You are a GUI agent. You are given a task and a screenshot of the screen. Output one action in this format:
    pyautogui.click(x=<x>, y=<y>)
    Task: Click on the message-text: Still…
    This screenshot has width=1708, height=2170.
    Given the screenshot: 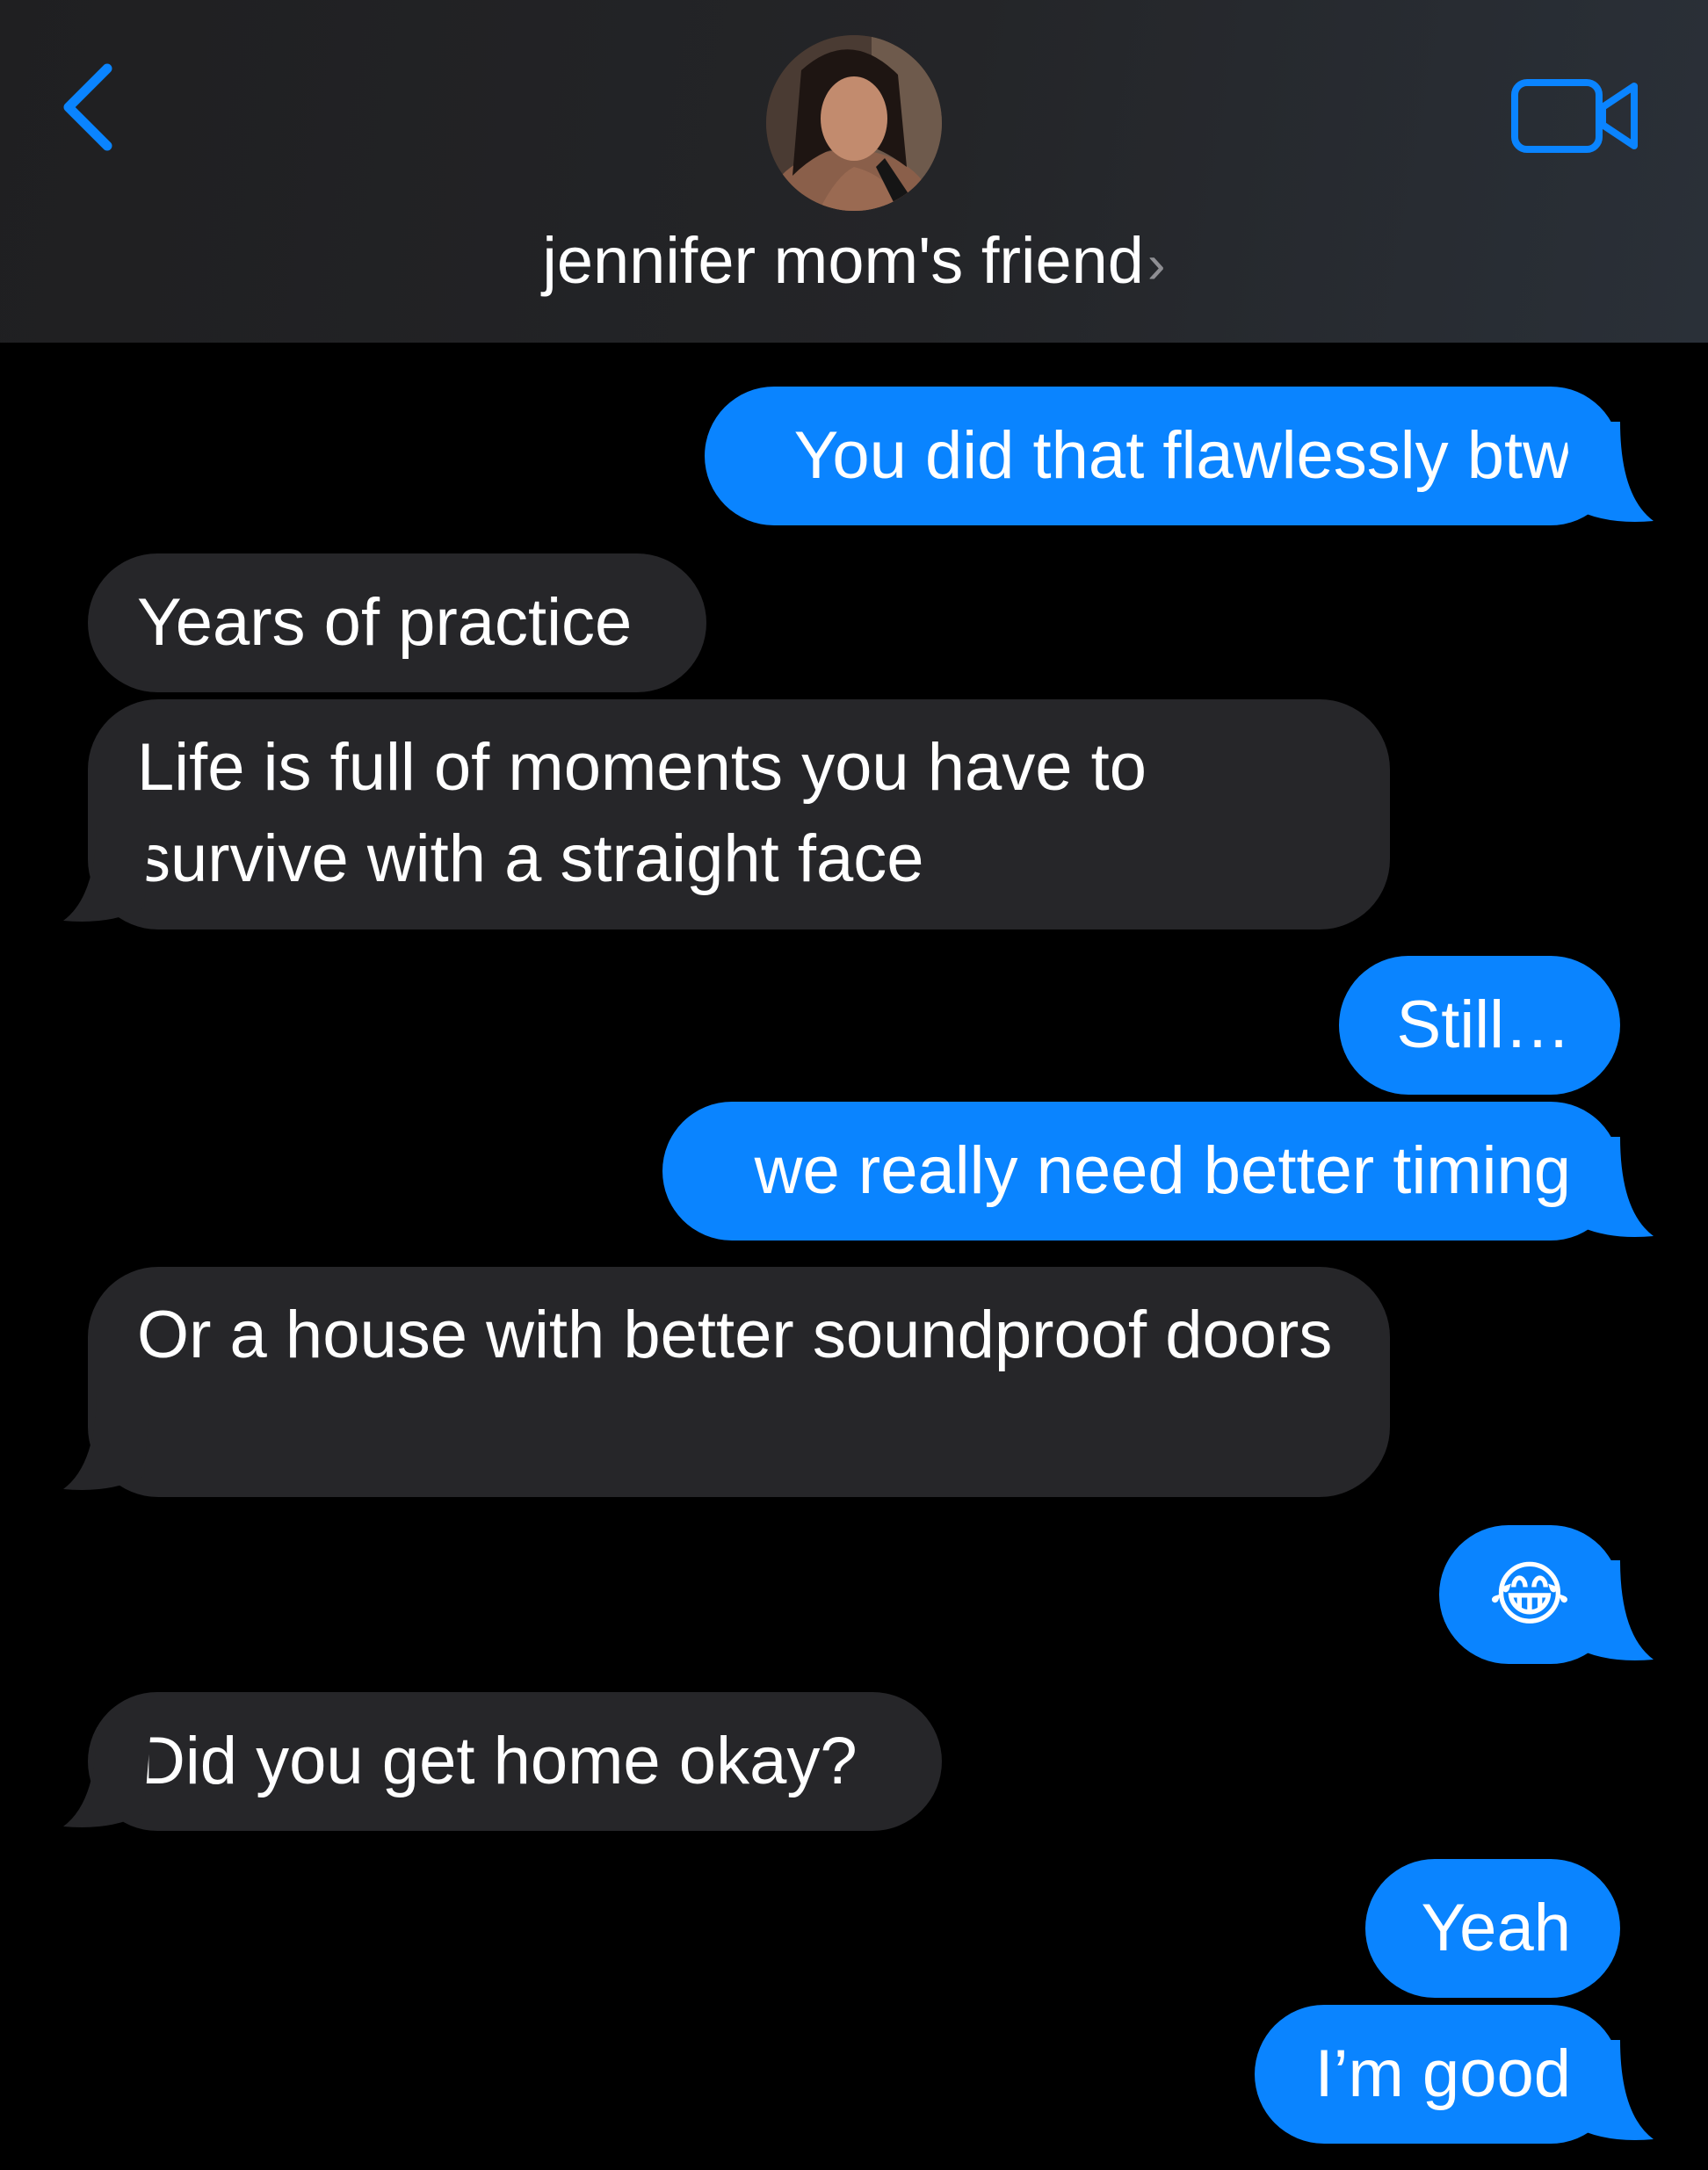 What is the action you would take?
    pyautogui.click(x=1483, y=1024)
    